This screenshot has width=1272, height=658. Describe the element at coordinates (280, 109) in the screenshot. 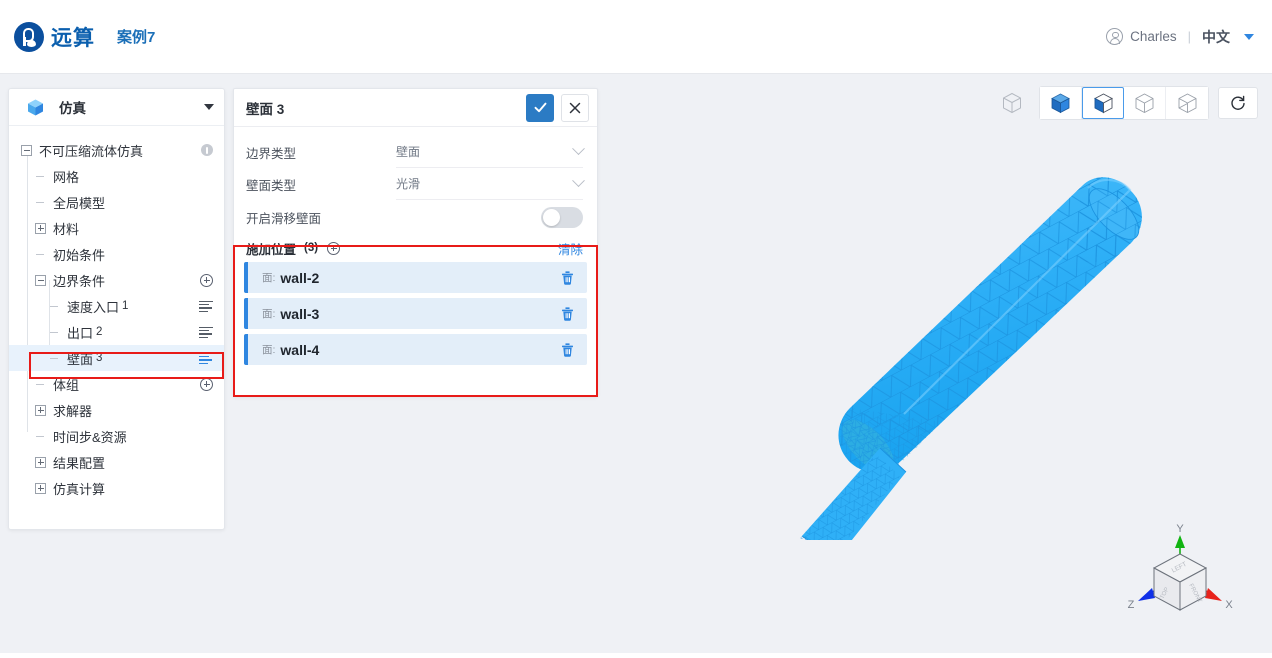

I see `panel-title-number: 3` at that location.